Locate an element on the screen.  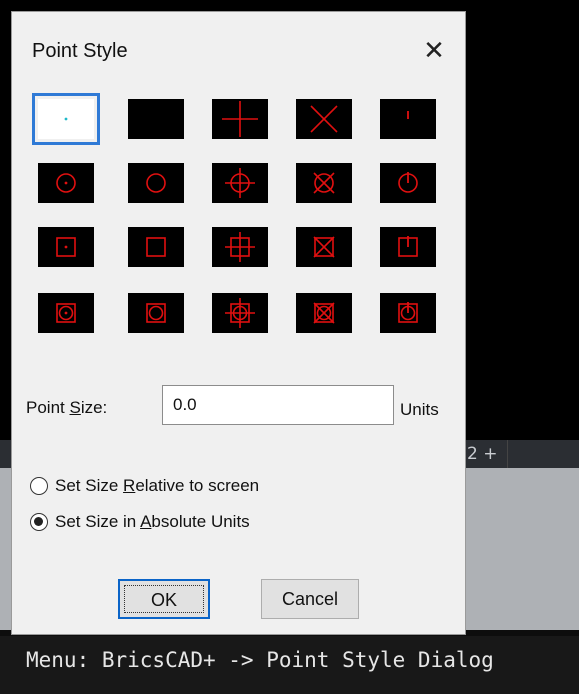
point-style-square-tick is located at coordinates (408, 247).